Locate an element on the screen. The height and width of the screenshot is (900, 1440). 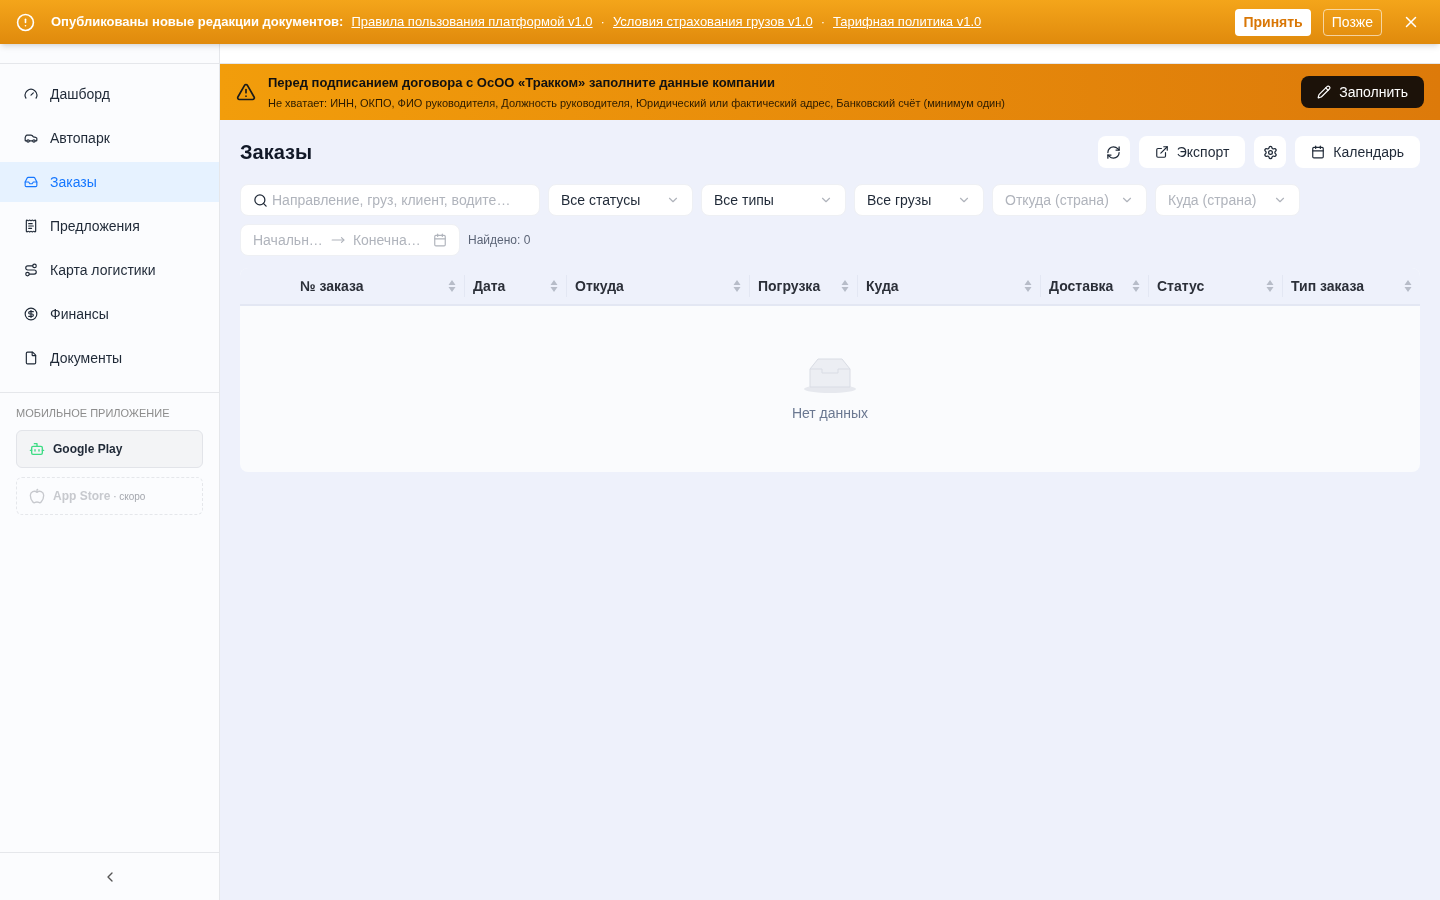
settings-icon is located at coordinates (1270, 152).